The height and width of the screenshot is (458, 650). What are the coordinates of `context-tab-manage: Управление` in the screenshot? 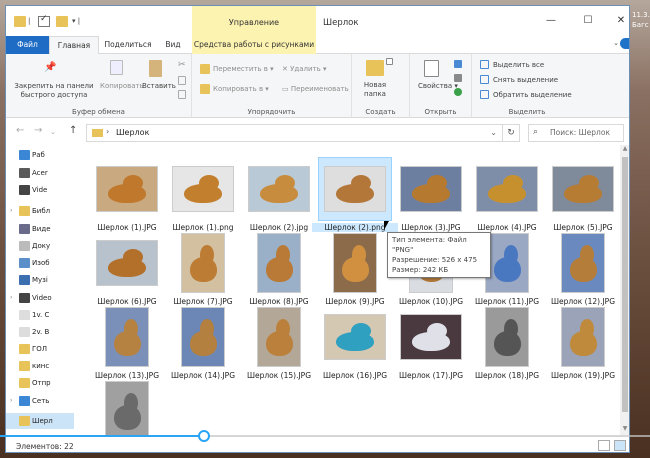 It's located at (254, 23).